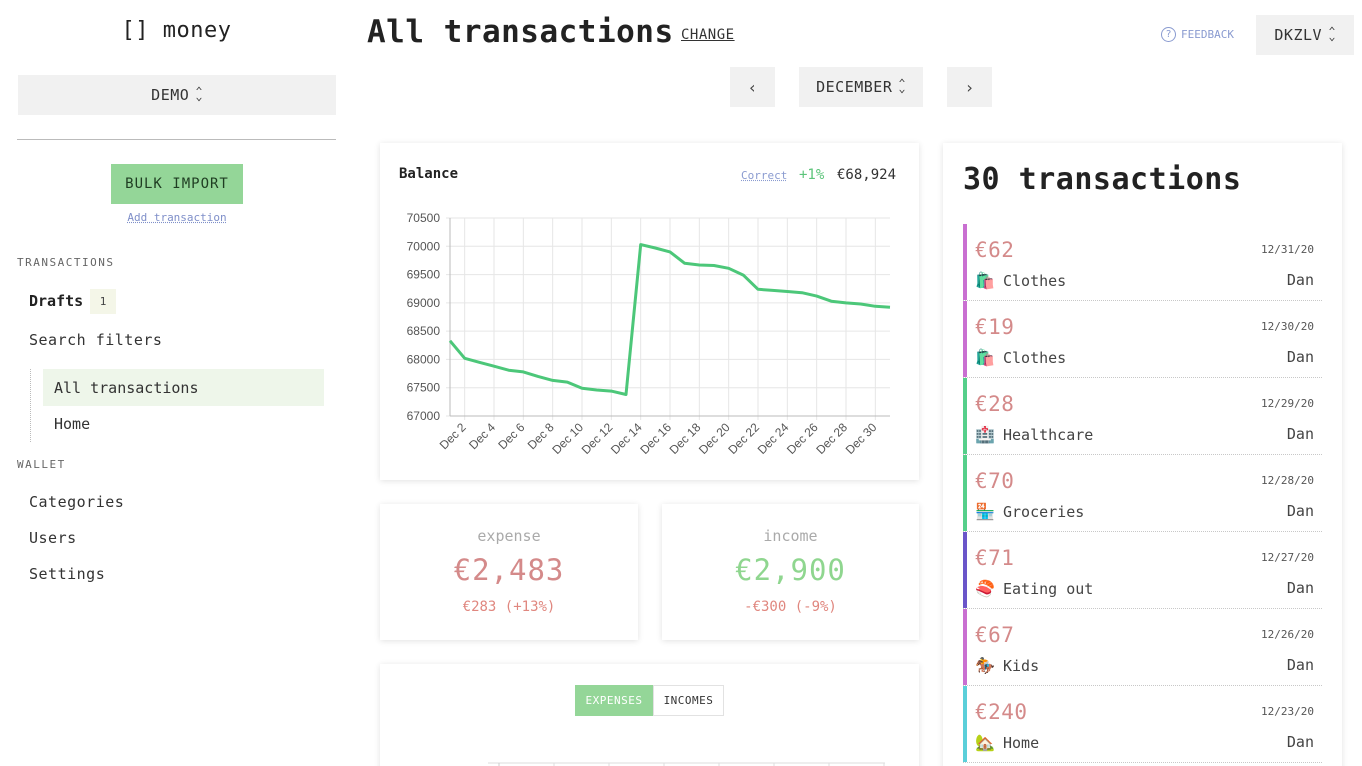  I want to click on month-select: DECEMBER ⌃ ⌄, so click(861, 87).